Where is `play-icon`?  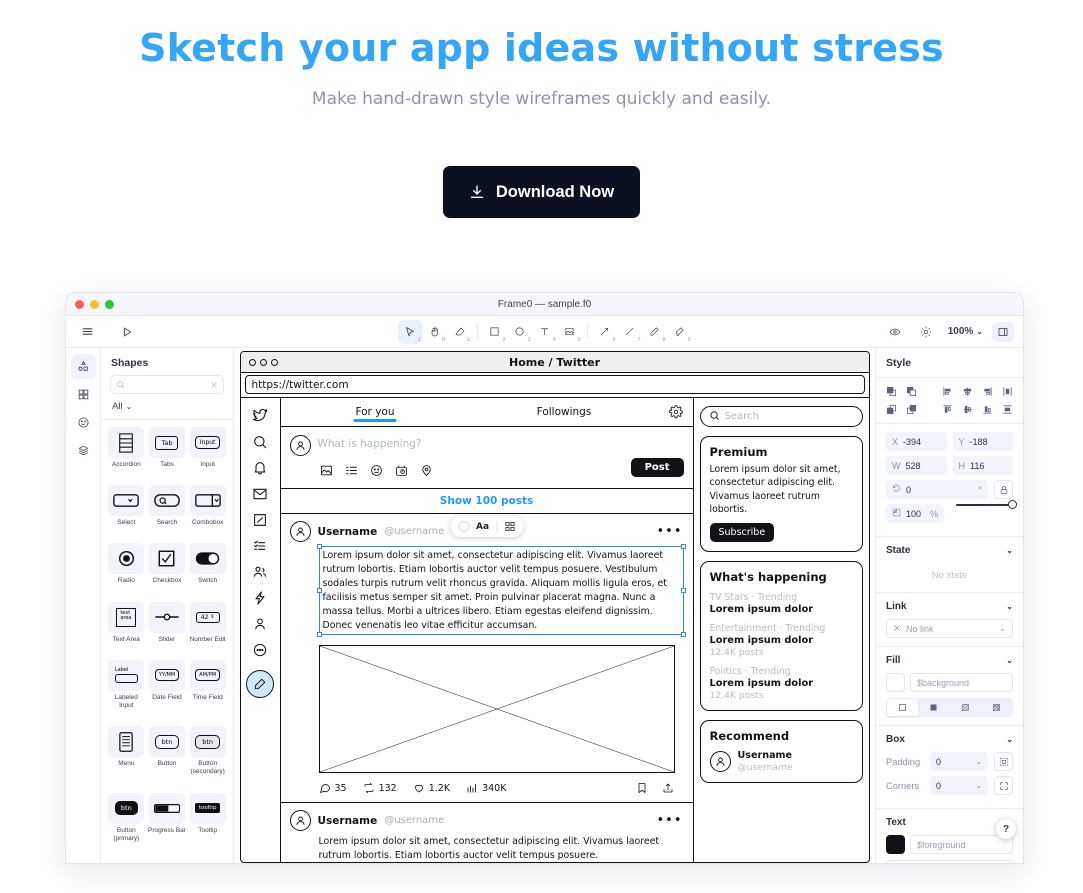
play-icon is located at coordinates (127, 332).